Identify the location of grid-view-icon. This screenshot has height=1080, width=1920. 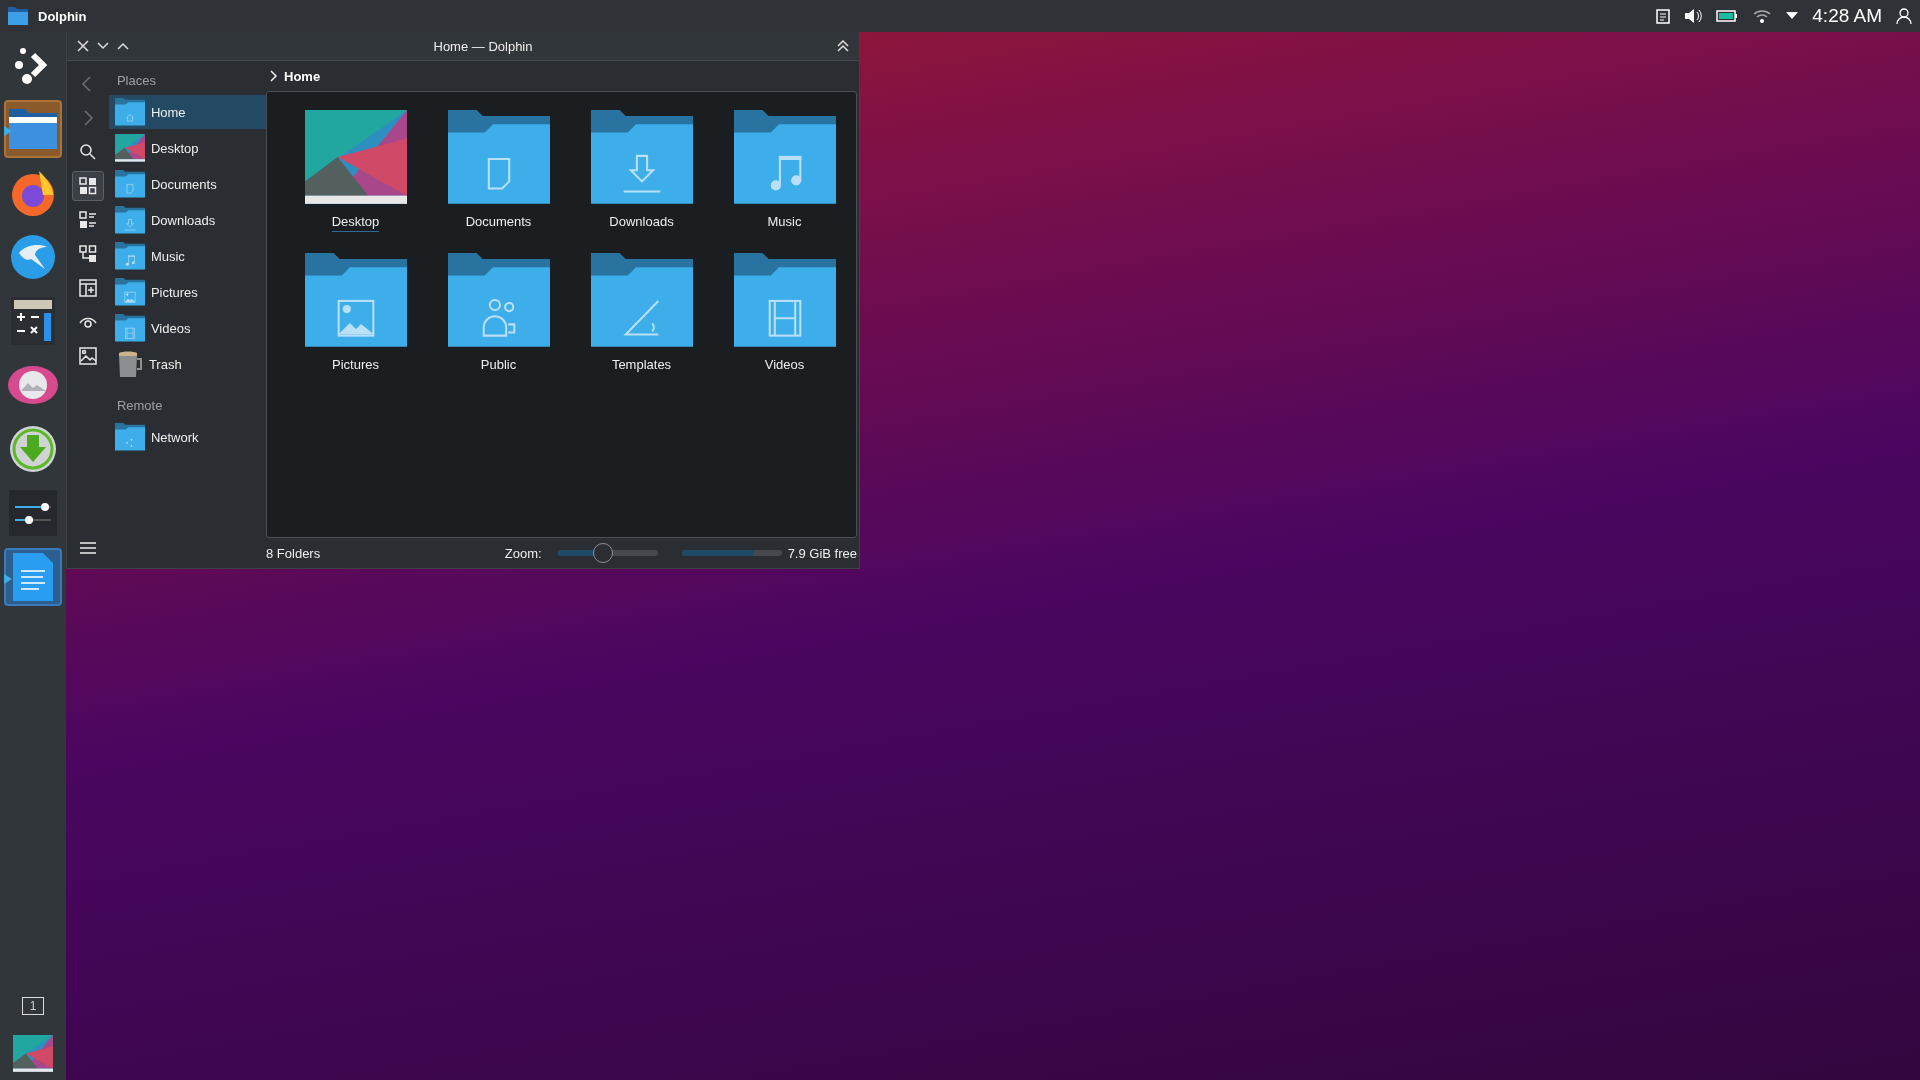
(87, 186).